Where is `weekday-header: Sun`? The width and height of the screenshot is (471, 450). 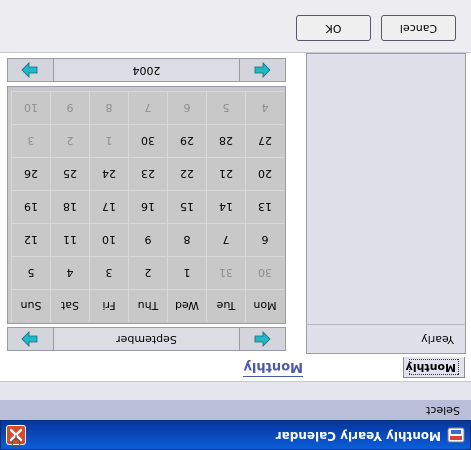
weekday-header: Sun is located at coordinates (30, 305).